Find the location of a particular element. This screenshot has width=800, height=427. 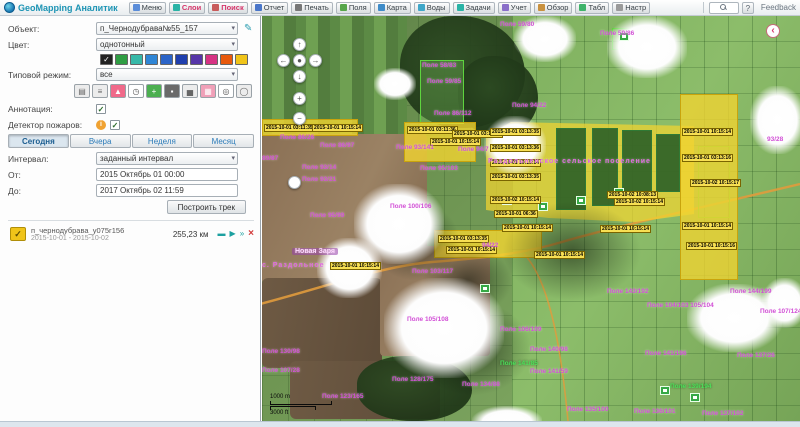

layer-swatch: ✓ is located at coordinates (18, 234).